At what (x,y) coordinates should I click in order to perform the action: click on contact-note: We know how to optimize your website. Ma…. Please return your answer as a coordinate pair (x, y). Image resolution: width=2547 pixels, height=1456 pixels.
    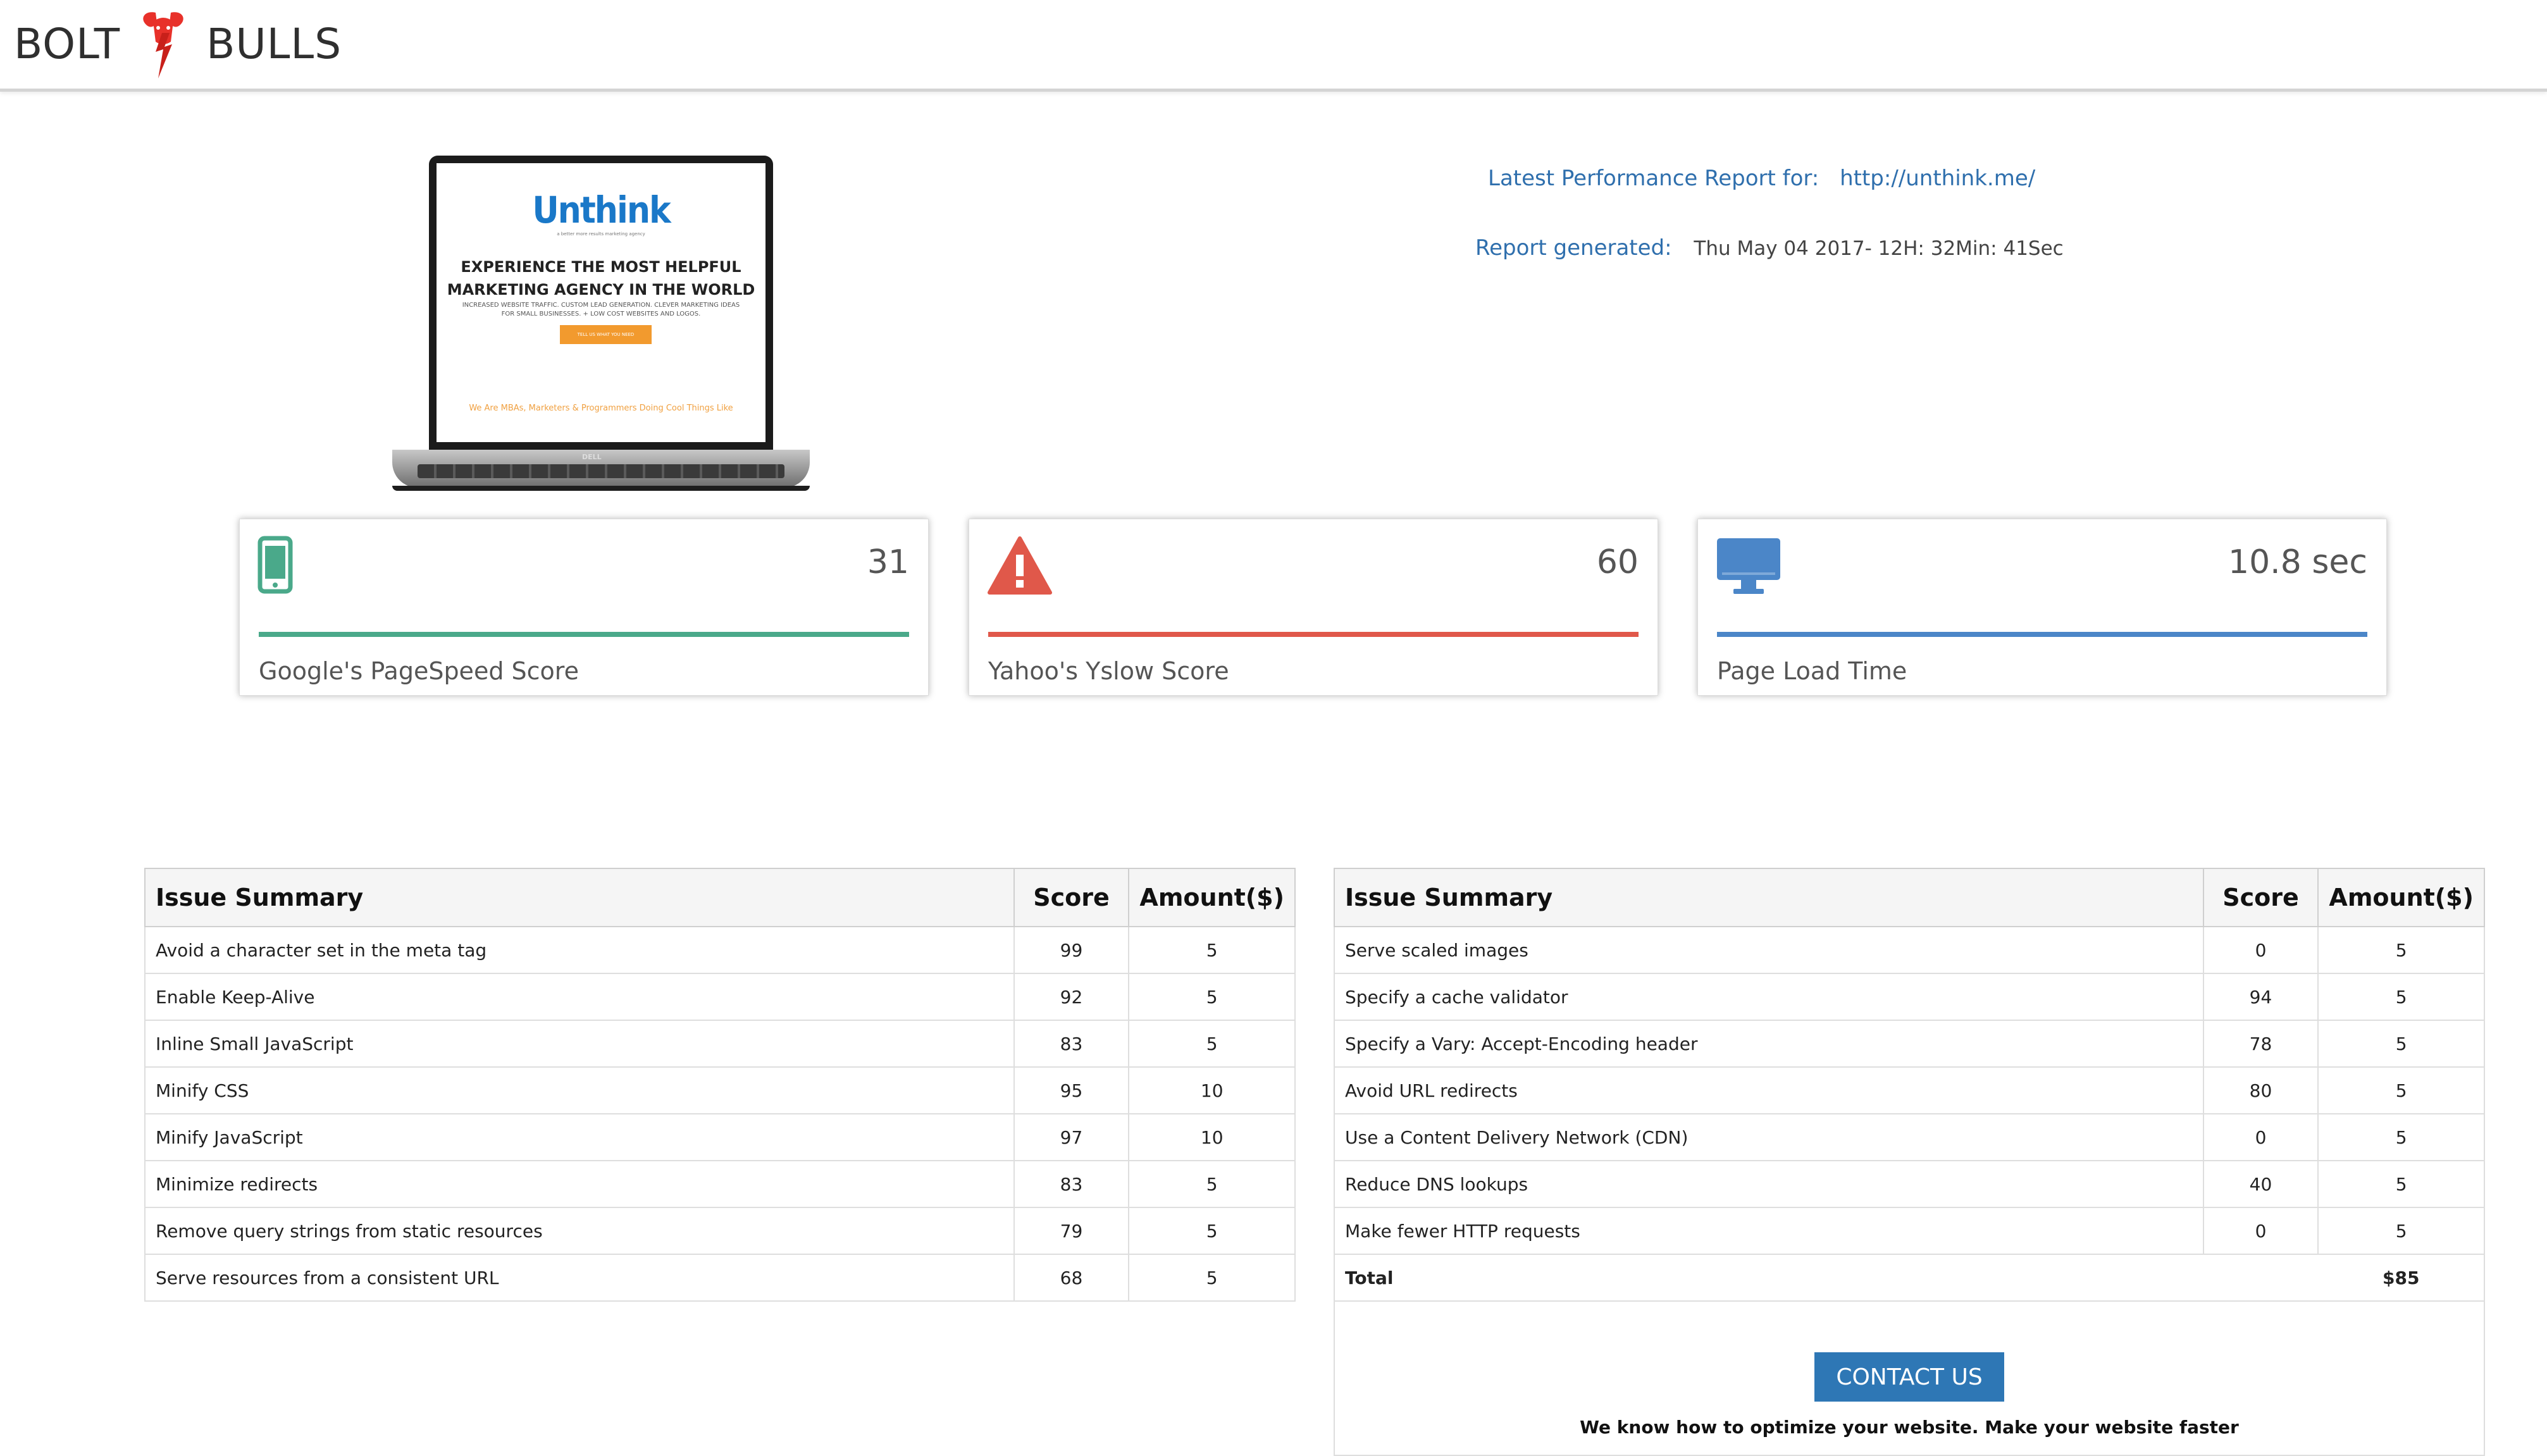
    Looking at the image, I should click on (1909, 1427).